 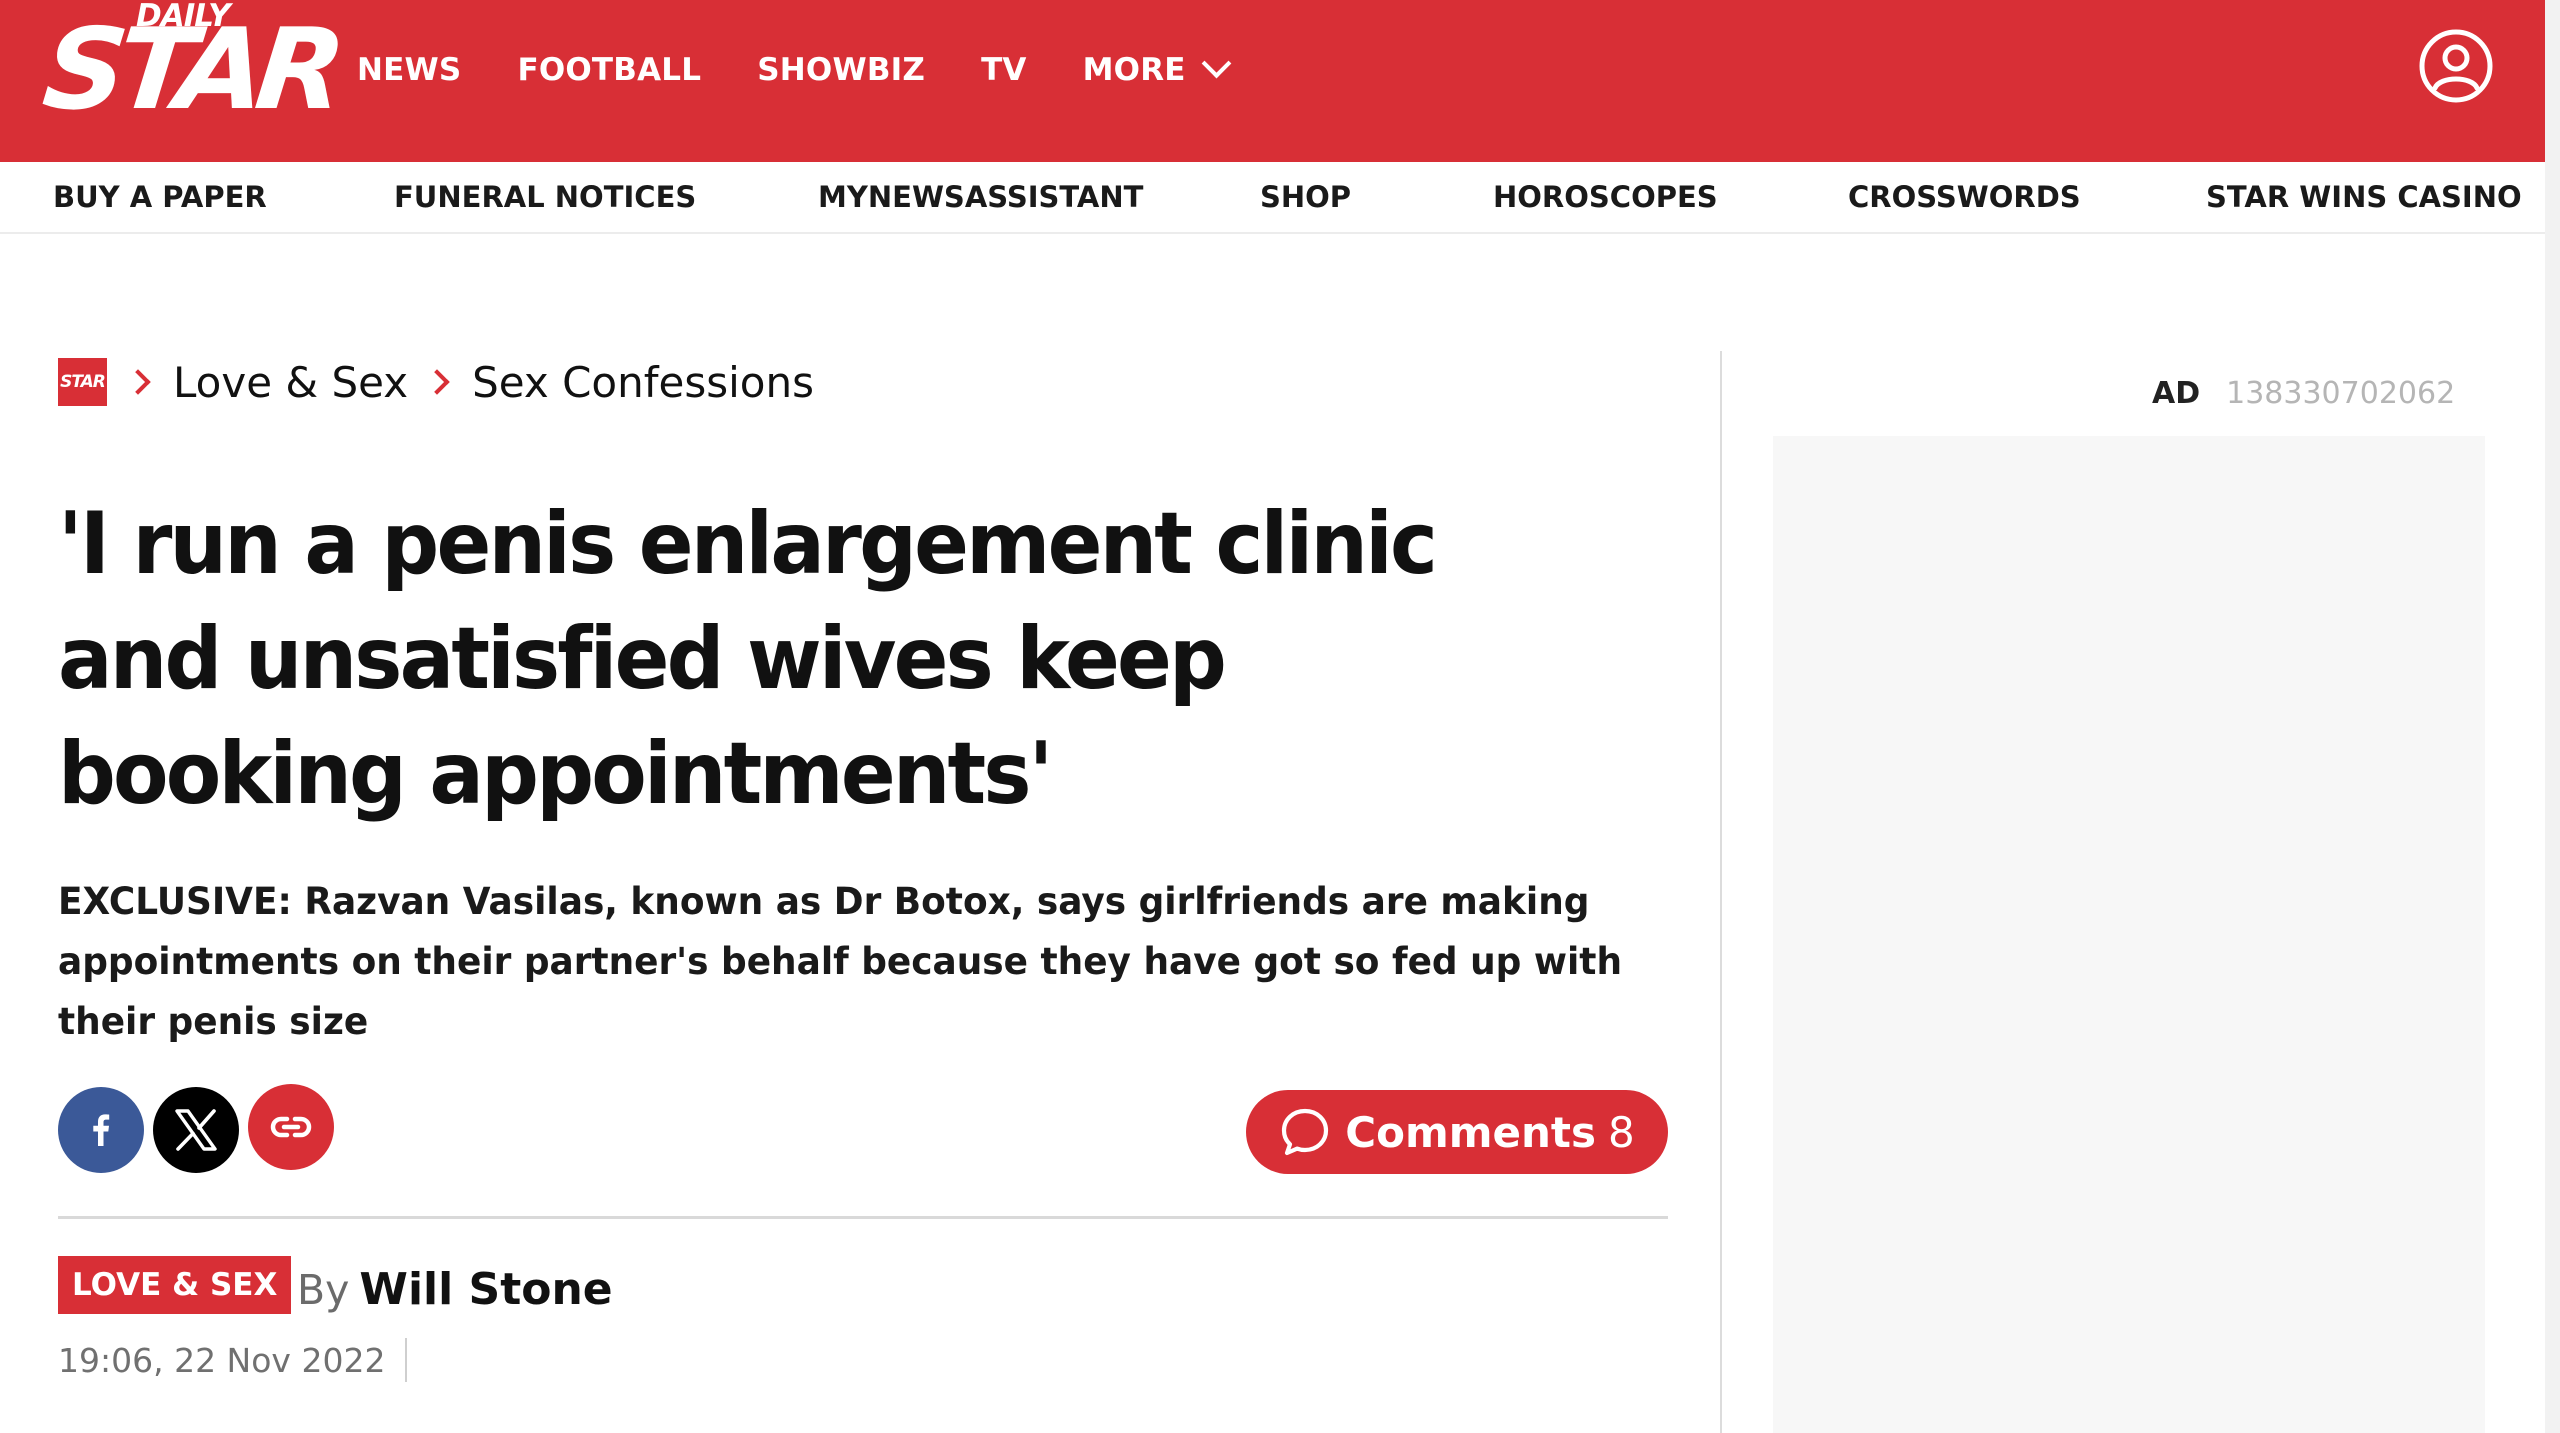 I want to click on x-icon, so click(x=196, y=1130).